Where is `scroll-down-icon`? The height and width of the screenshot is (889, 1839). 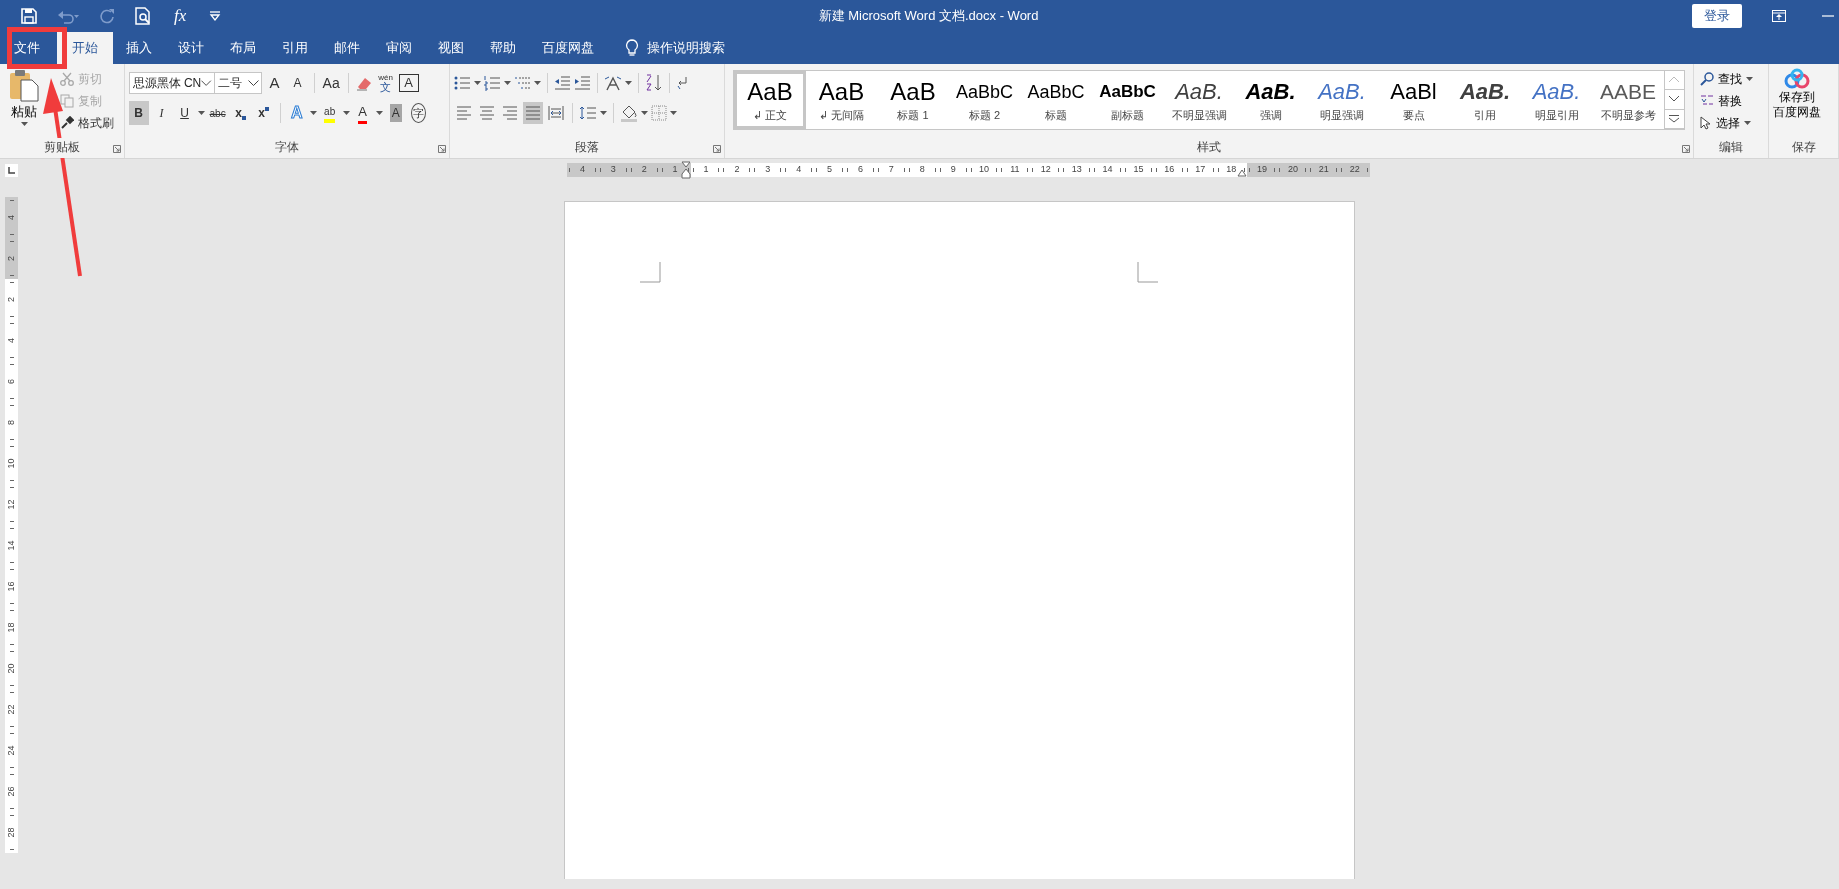 scroll-down-icon is located at coordinates (1674, 99).